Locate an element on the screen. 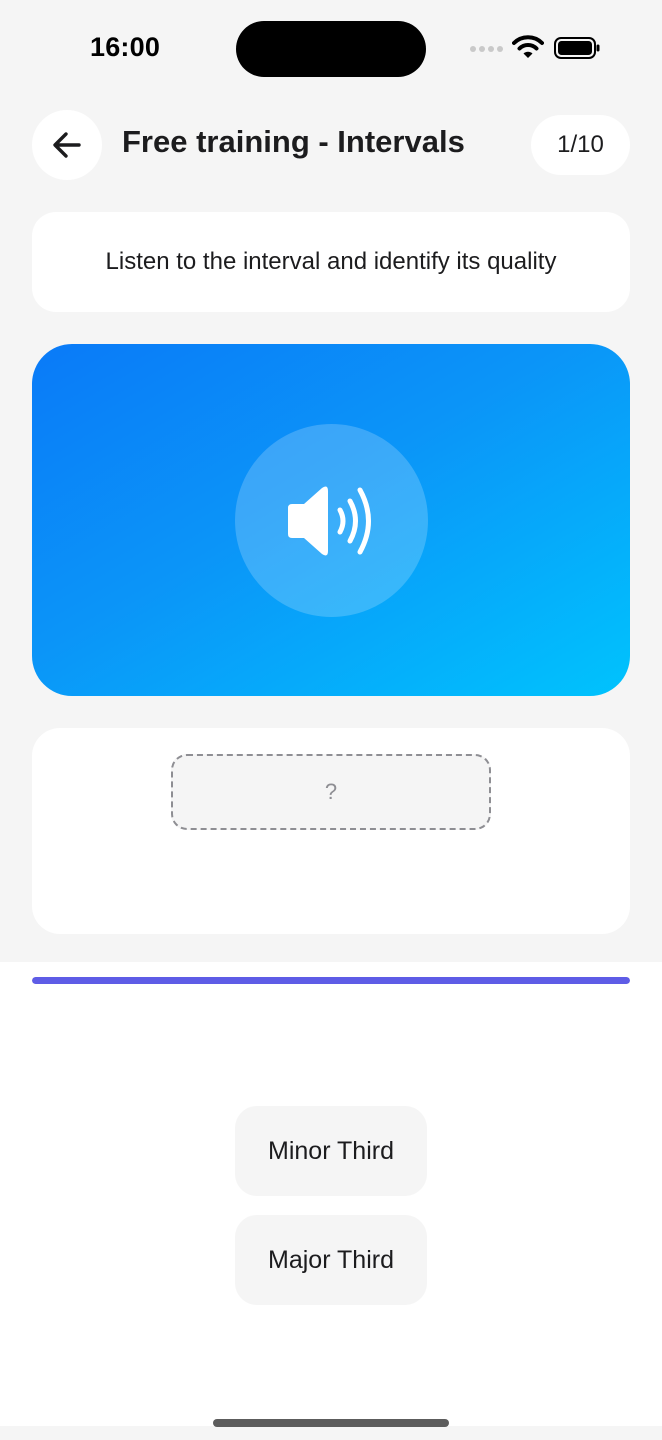  question-counter: 1/10 is located at coordinates (580, 145).